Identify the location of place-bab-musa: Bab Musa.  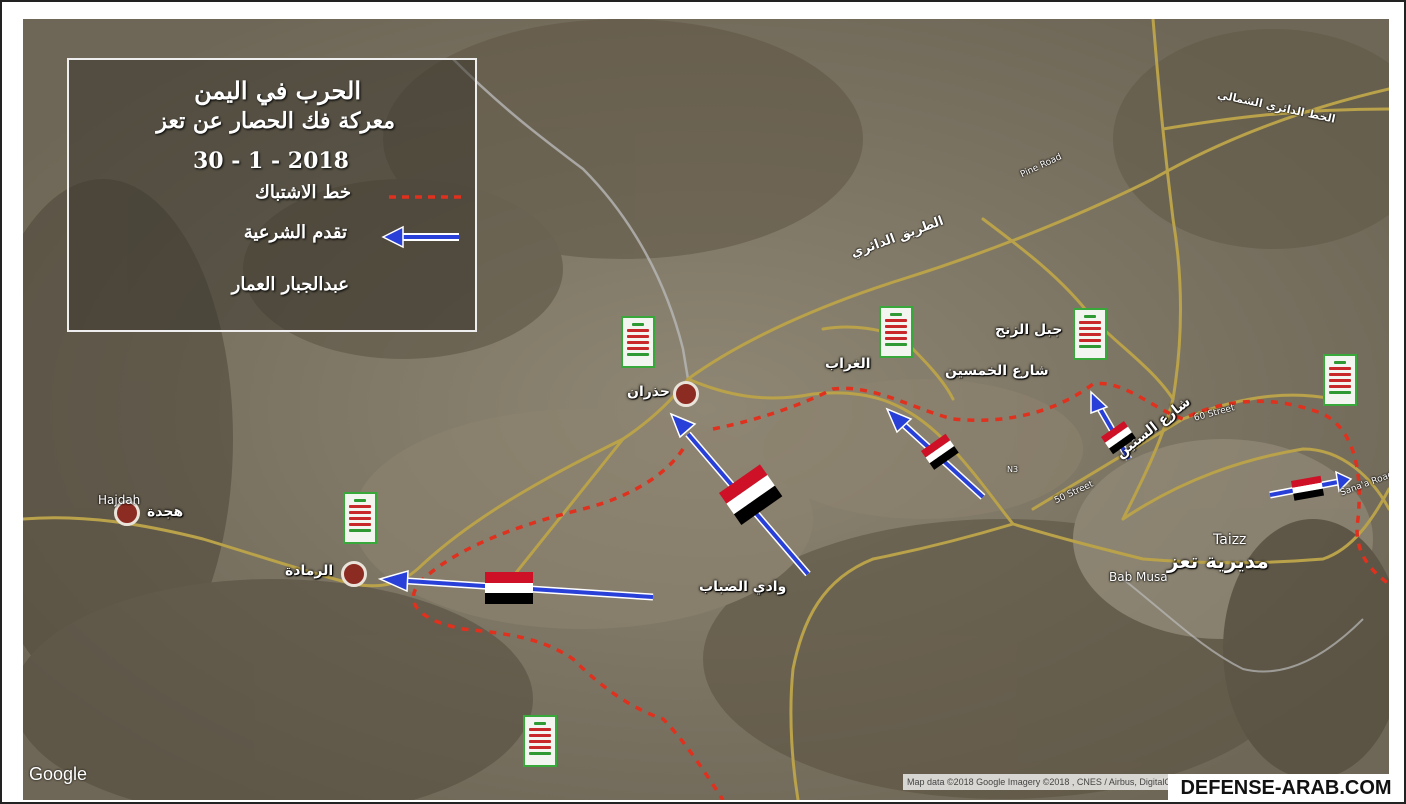
(1138, 577).